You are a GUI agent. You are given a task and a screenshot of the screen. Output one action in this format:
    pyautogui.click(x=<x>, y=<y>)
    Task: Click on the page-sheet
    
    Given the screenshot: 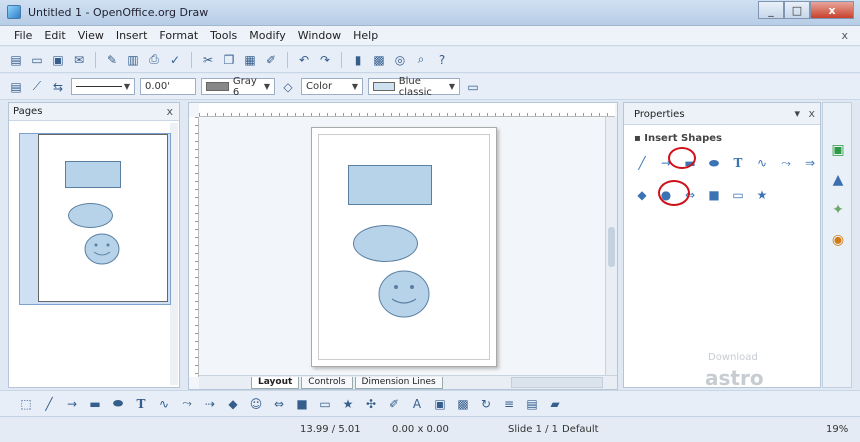 What is the action you would take?
    pyautogui.click(x=404, y=247)
    